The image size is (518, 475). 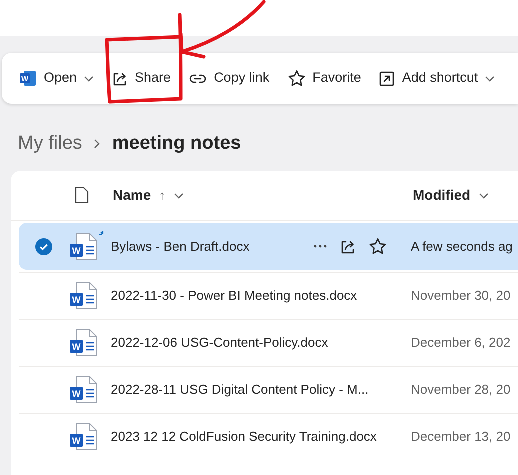 I want to click on file-type-icon, so click(x=82, y=195).